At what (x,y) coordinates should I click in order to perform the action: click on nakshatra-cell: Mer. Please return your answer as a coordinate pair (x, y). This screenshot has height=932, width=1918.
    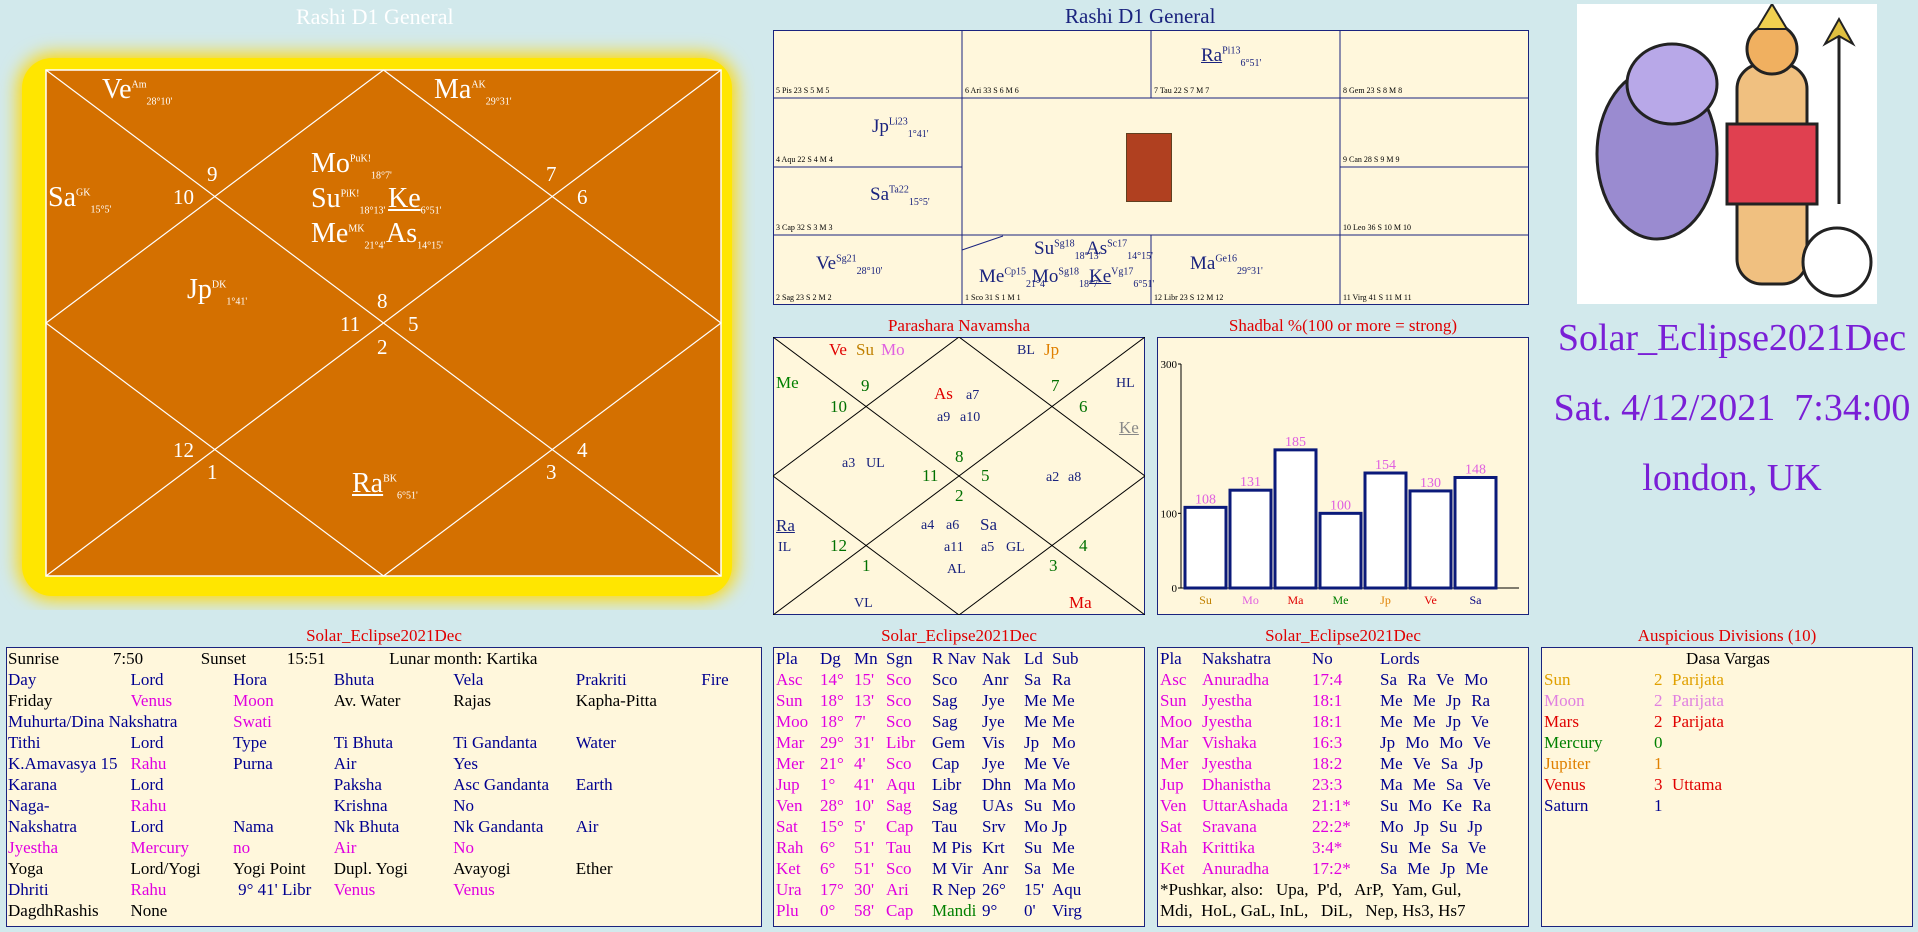
    Looking at the image, I should click on (1174, 763).